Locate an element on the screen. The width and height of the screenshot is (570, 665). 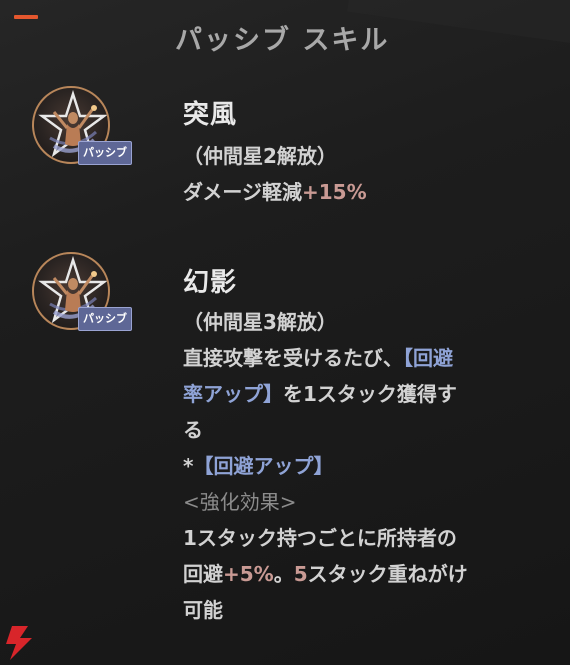
stack-max-value: 5 is located at coordinates (300, 574).